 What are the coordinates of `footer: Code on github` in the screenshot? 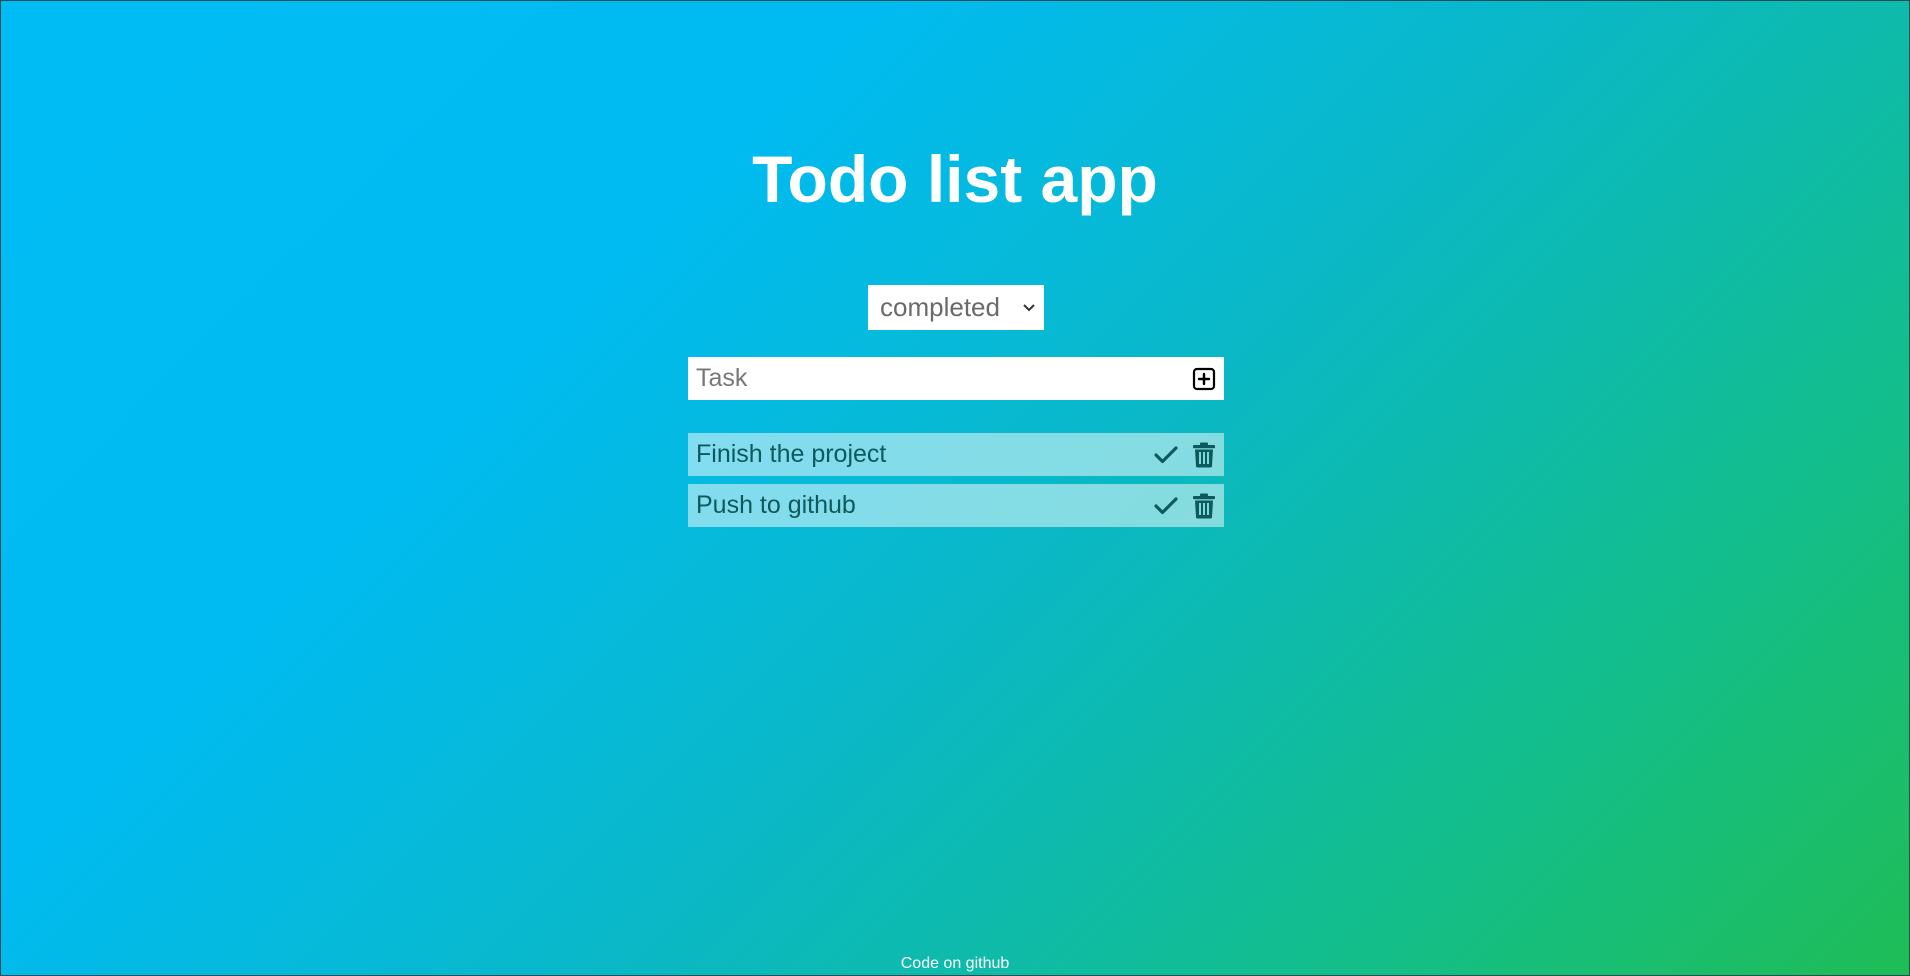 It's located at (955, 964).